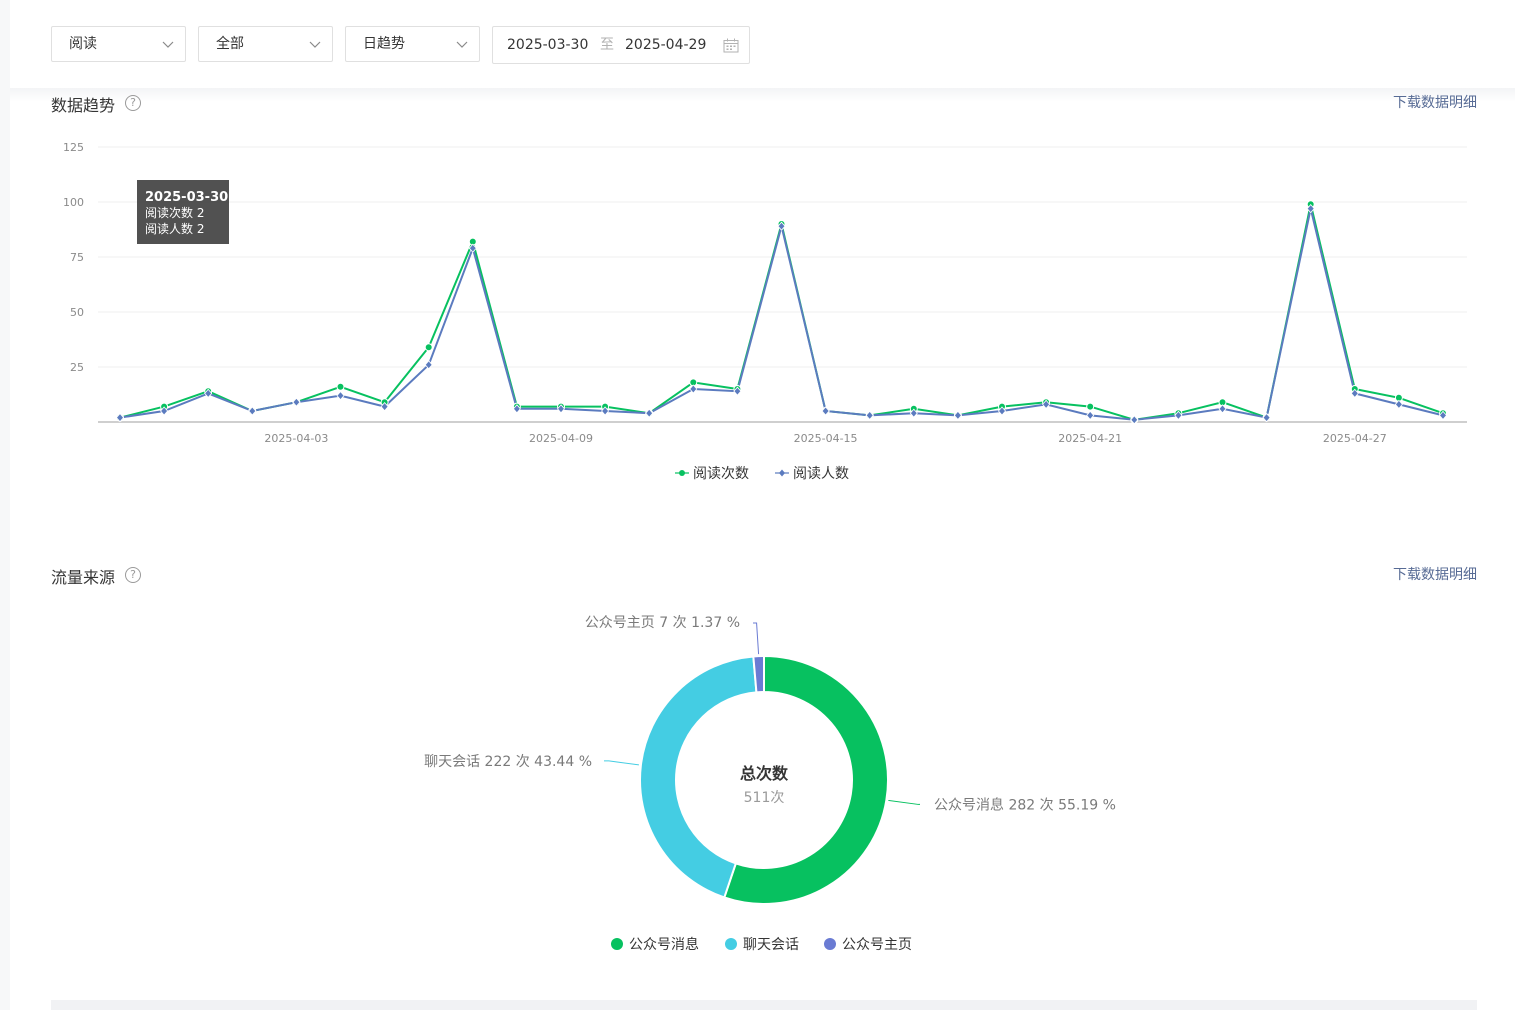 This screenshot has width=1515, height=1010. Describe the element at coordinates (230, 44) in the screenshot. I see `source-select-value: 全部` at that location.